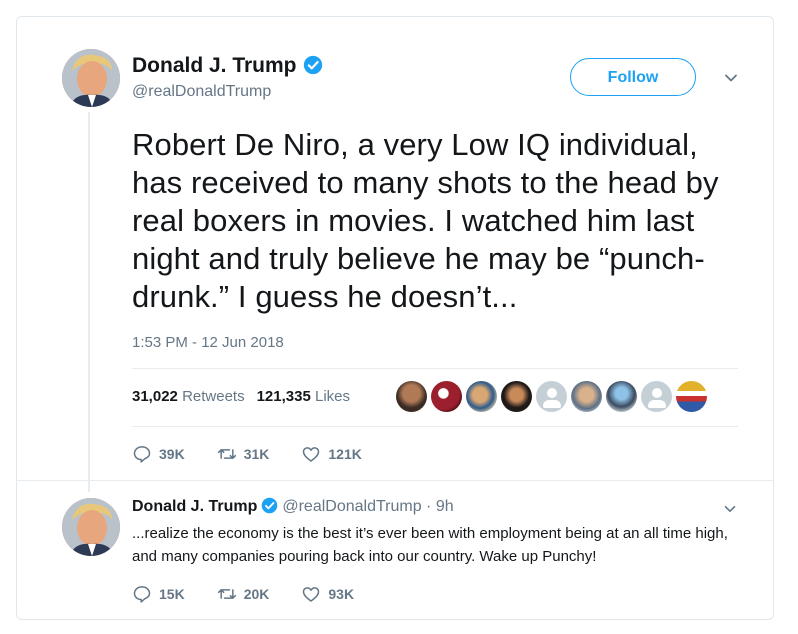  I want to click on liker-avatars, so click(553, 398).